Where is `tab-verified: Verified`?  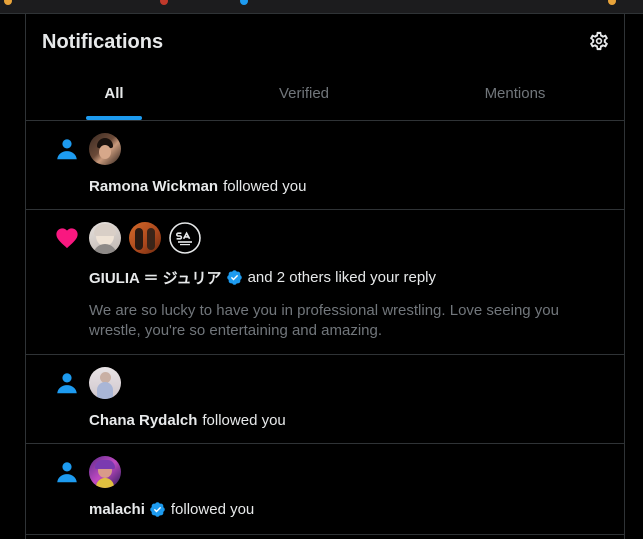
tab-verified: Verified is located at coordinates (304, 97).